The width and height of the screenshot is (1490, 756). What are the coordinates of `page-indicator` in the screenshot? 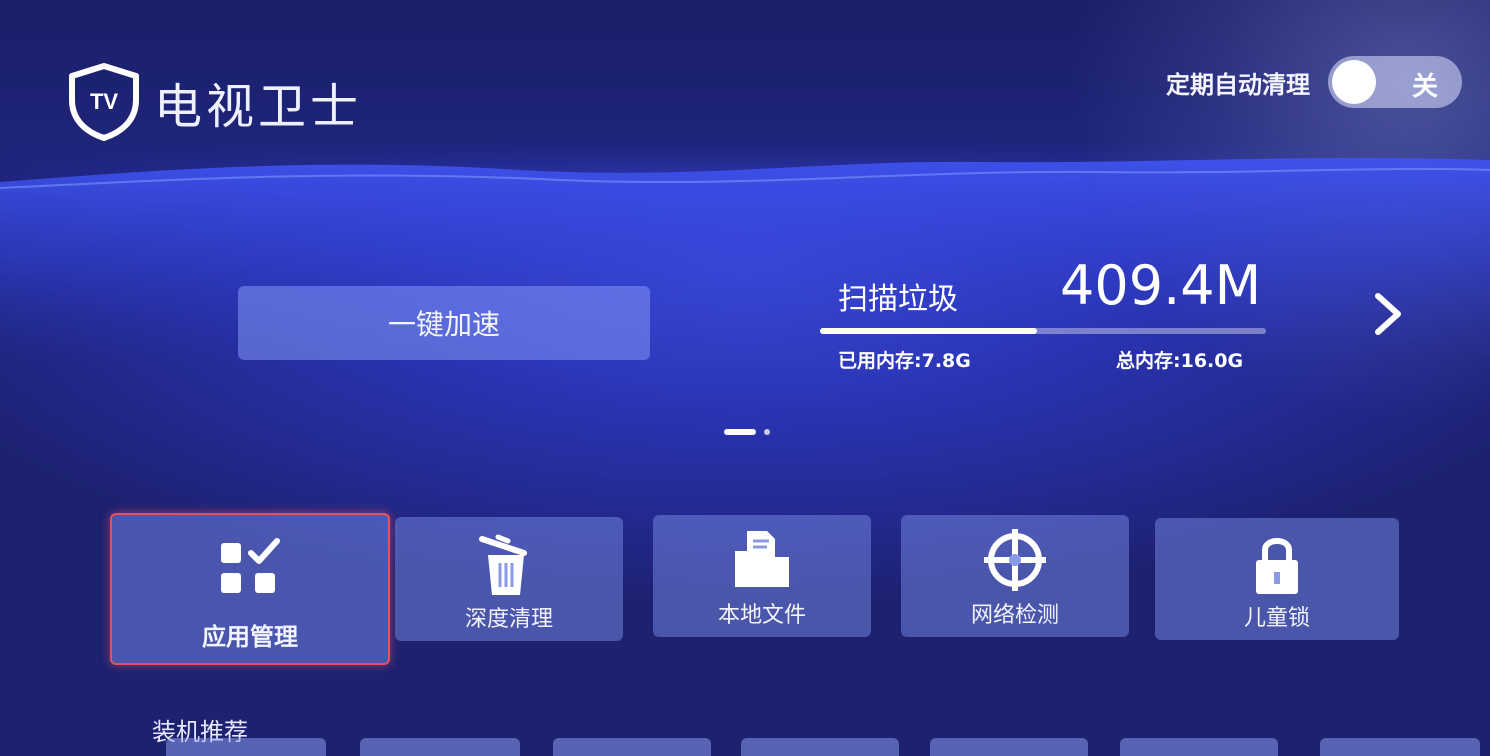 It's located at (747, 432).